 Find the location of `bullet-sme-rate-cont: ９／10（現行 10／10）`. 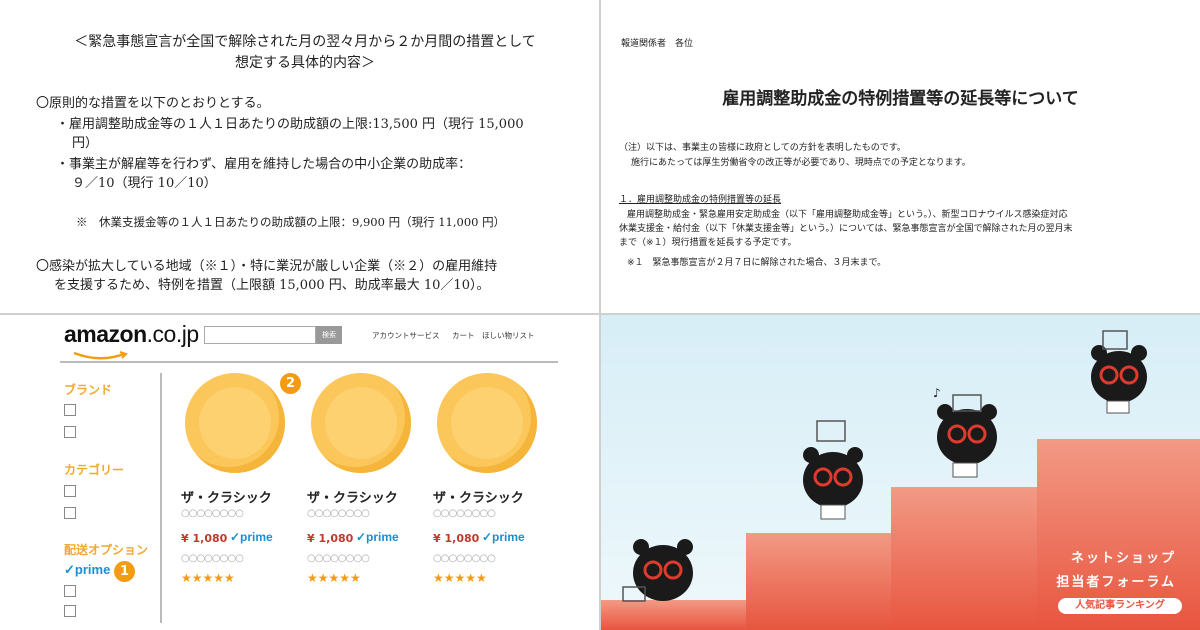

bullet-sme-rate-cont: ９／10（現行 10／10） is located at coordinates (144, 183).